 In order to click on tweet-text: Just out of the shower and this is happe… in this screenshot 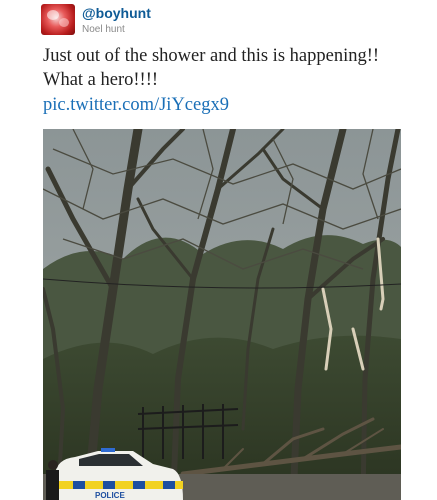, I will do `click(211, 68)`.